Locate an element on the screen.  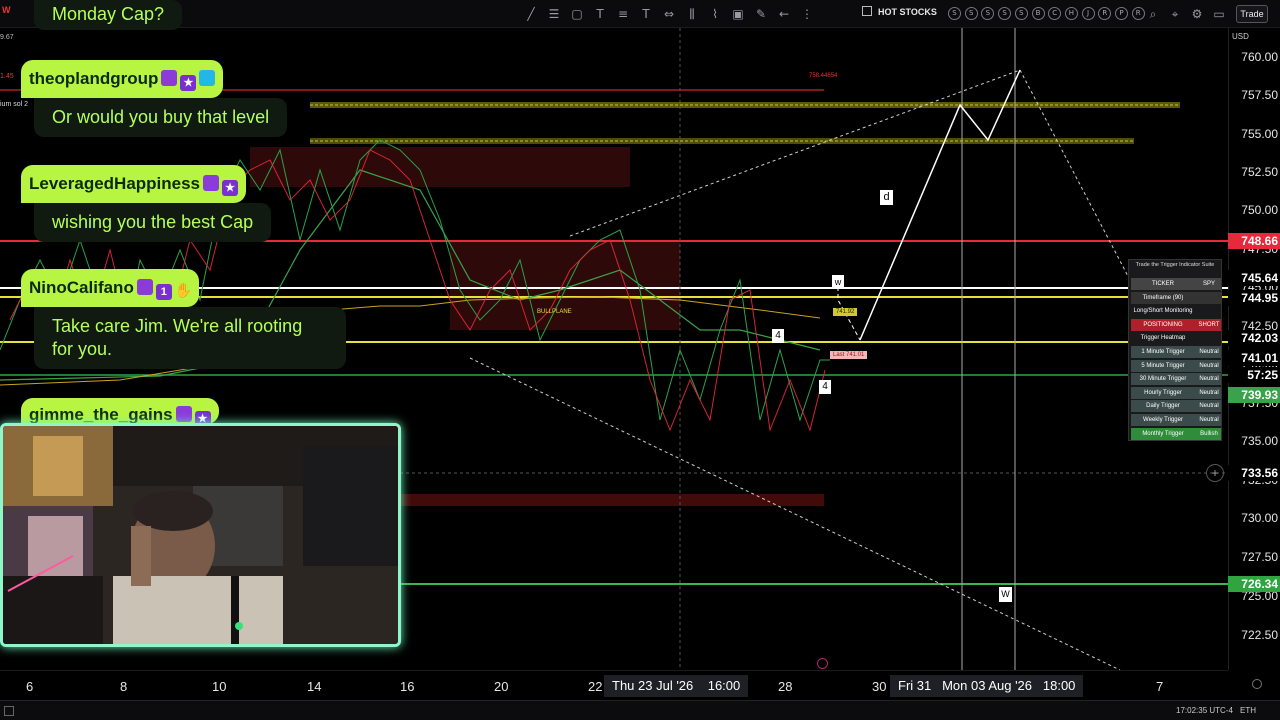
hot-stocks-label: HOT STOCKS is located at coordinates (907, 12).